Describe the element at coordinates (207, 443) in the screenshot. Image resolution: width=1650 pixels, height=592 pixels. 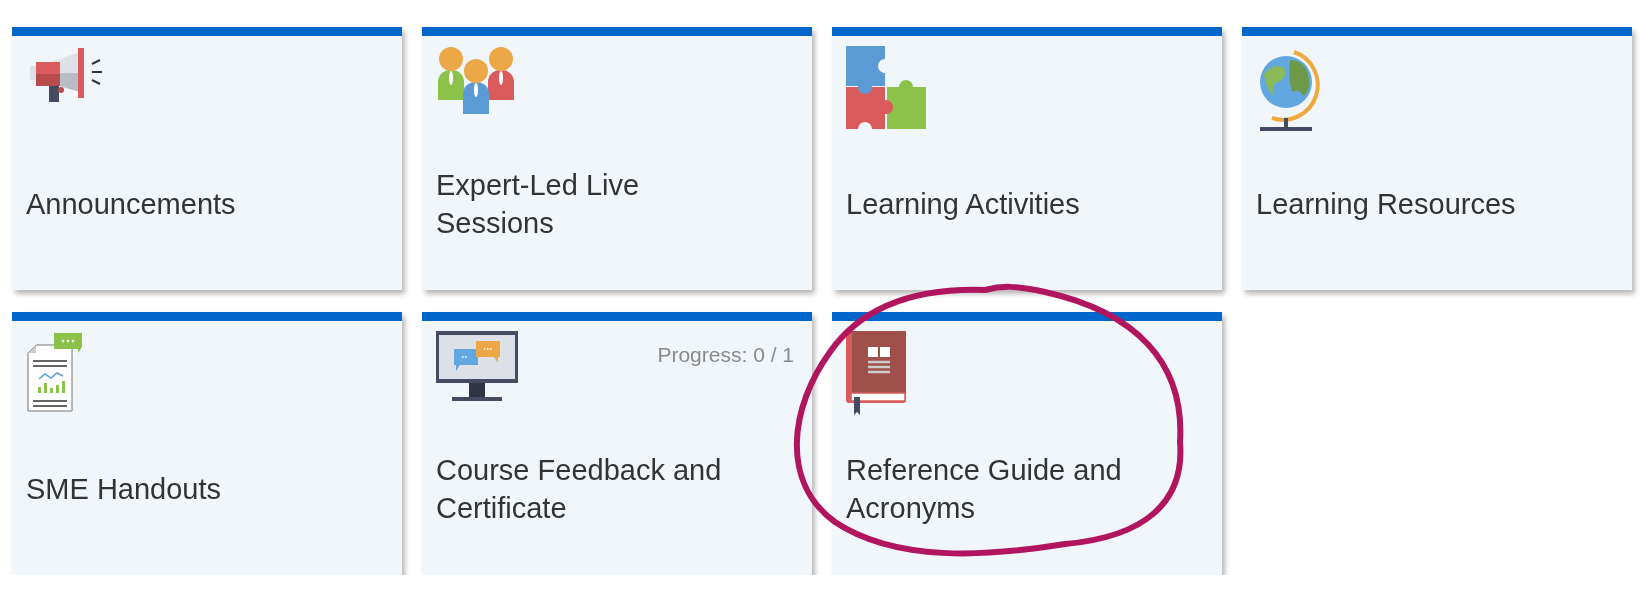
I see `section-card: SME Handouts` at that location.